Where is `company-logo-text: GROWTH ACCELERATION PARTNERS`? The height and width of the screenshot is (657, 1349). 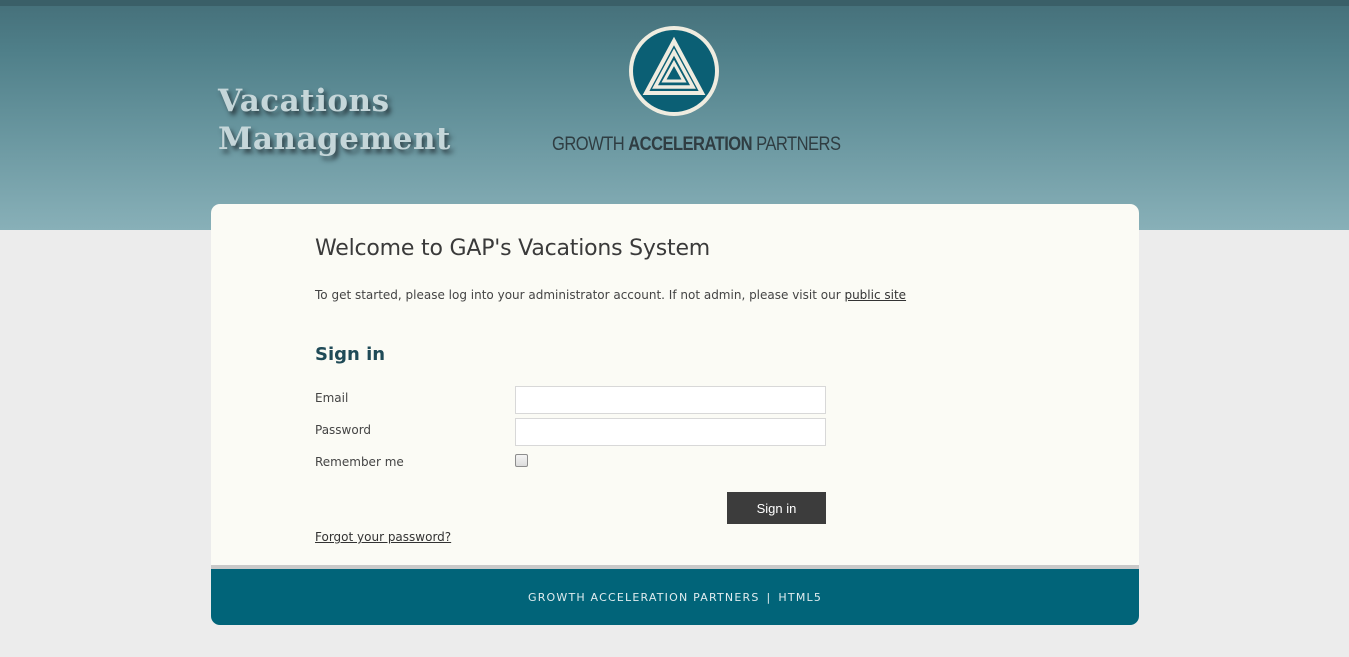 company-logo-text: GROWTH ACCELERATION PARTNERS is located at coordinates (696, 145).